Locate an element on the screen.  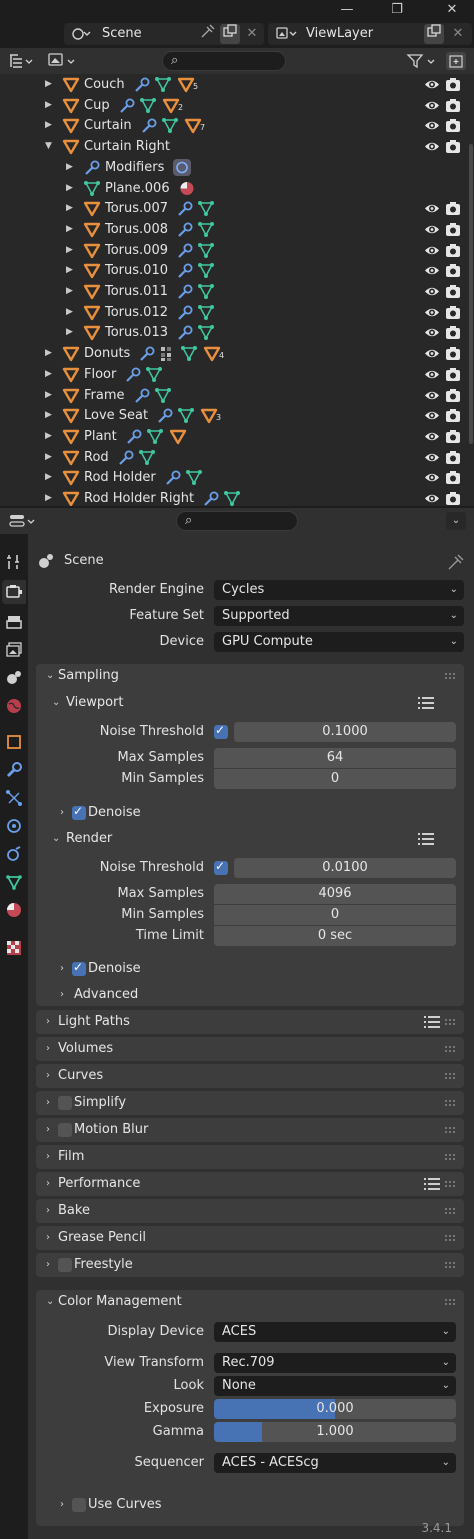
outliner-item-name: Torus.012 is located at coordinates (136, 312).